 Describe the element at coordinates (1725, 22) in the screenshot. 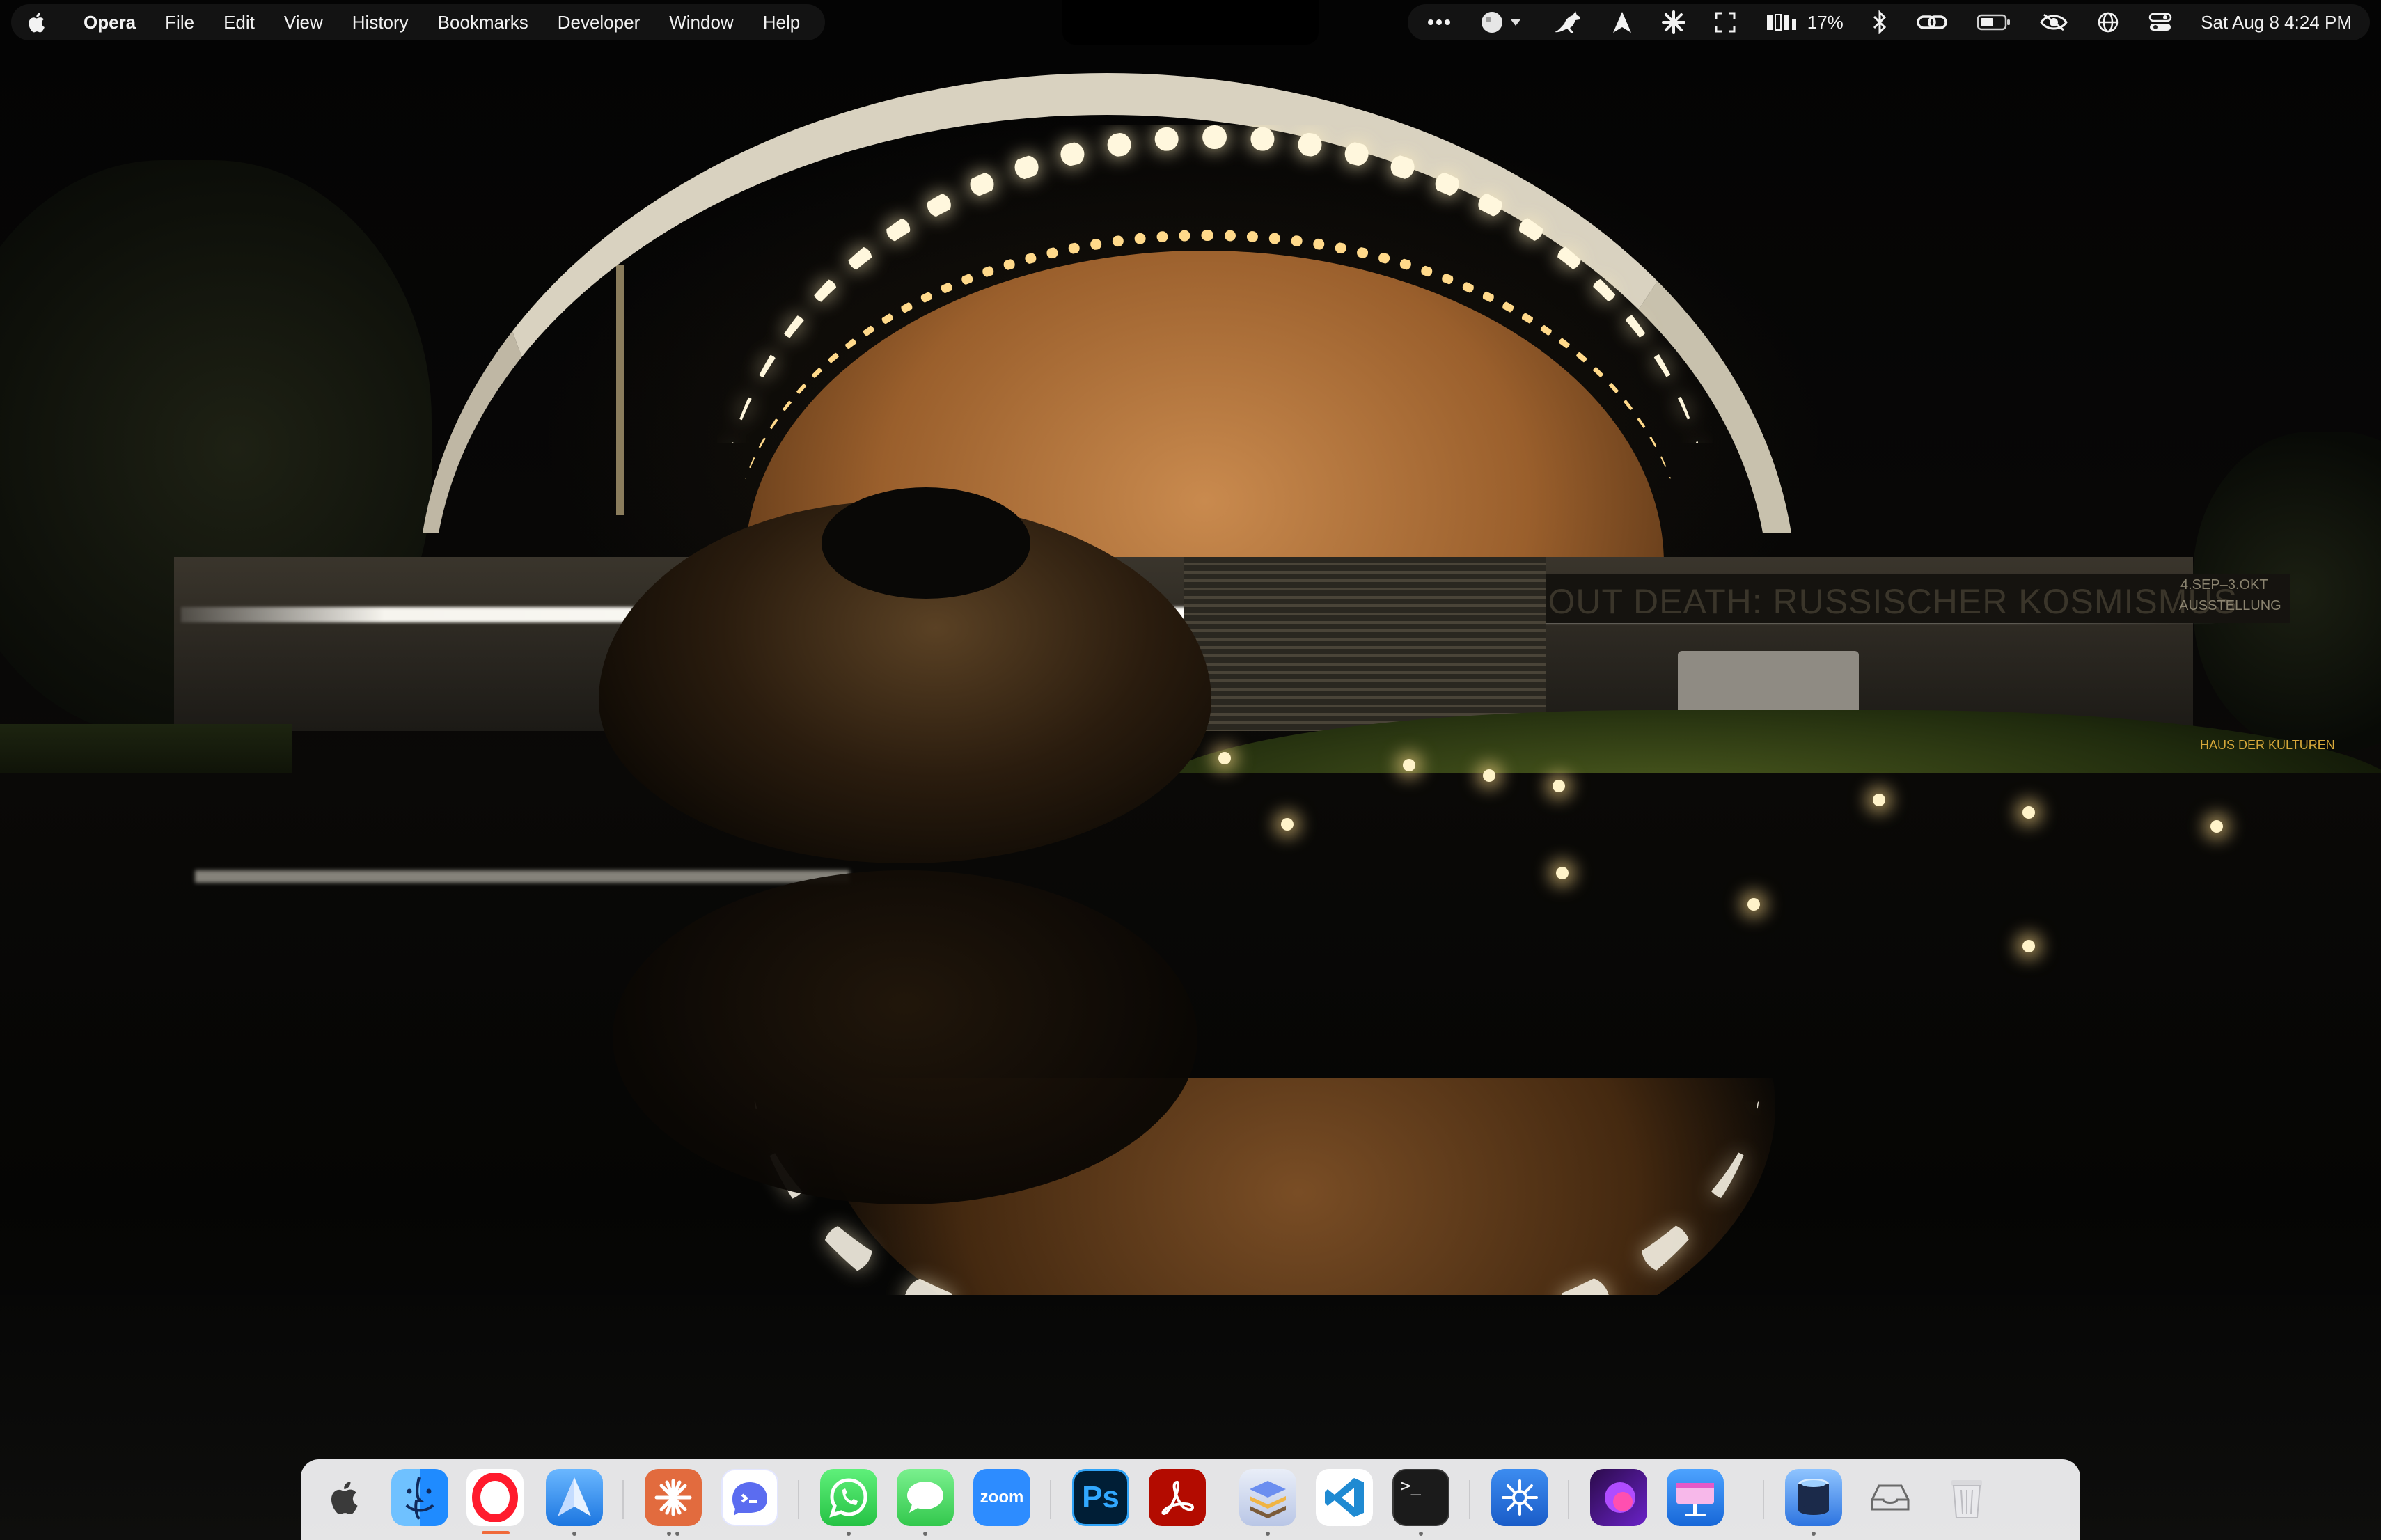

I see `expand-icon` at that location.